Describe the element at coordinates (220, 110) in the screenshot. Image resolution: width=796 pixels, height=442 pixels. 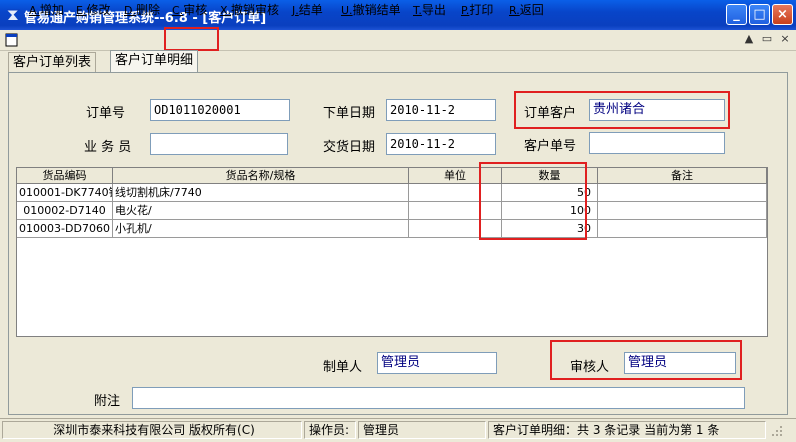
I see `order-no-field: OD1011020001` at that location.